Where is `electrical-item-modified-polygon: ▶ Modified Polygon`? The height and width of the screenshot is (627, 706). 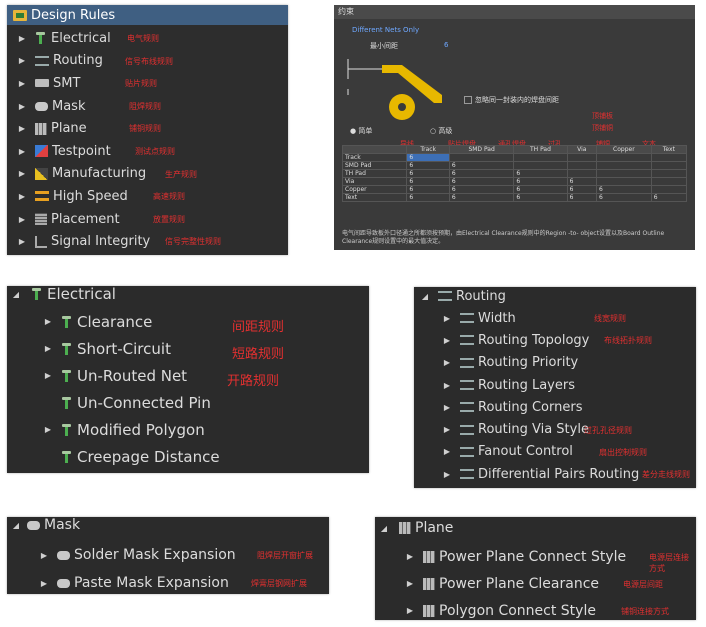 electrical-item-modified-polygon: ▶ Modified Polygon is located at coordinates (188, 429).